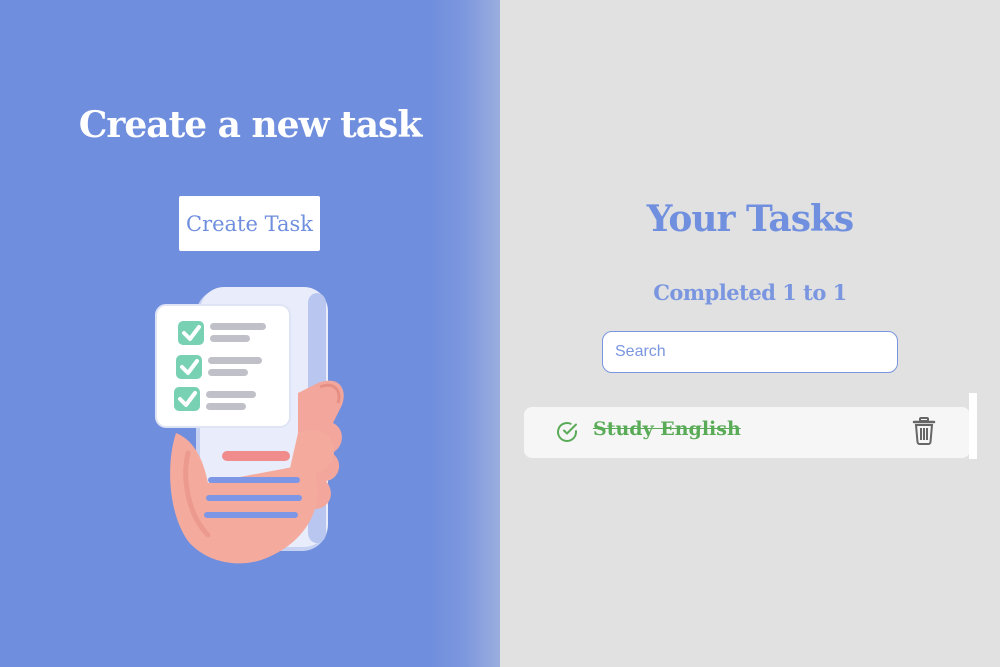  I want to click on phone-checklist-illustration, so click(249, 425).